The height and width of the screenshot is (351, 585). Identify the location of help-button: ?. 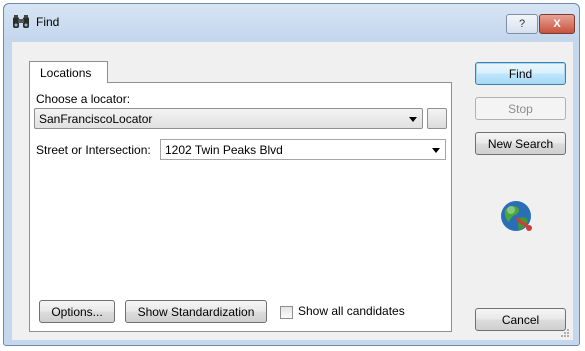
(522, 24).